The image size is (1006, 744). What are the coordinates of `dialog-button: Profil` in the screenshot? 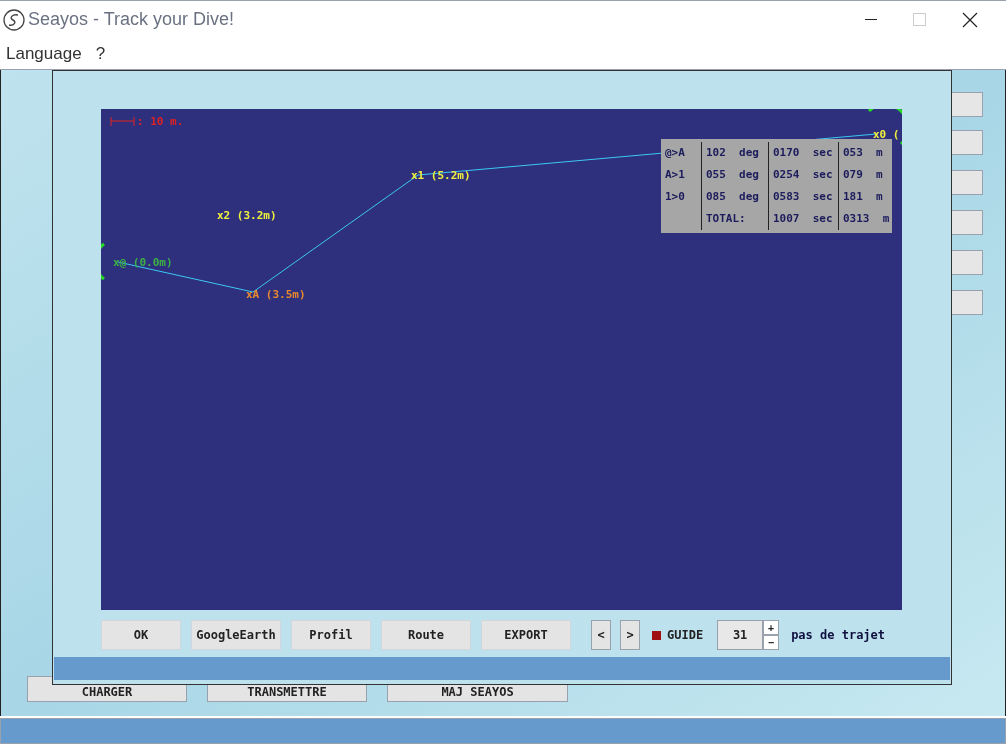 It's located at (331, 635).